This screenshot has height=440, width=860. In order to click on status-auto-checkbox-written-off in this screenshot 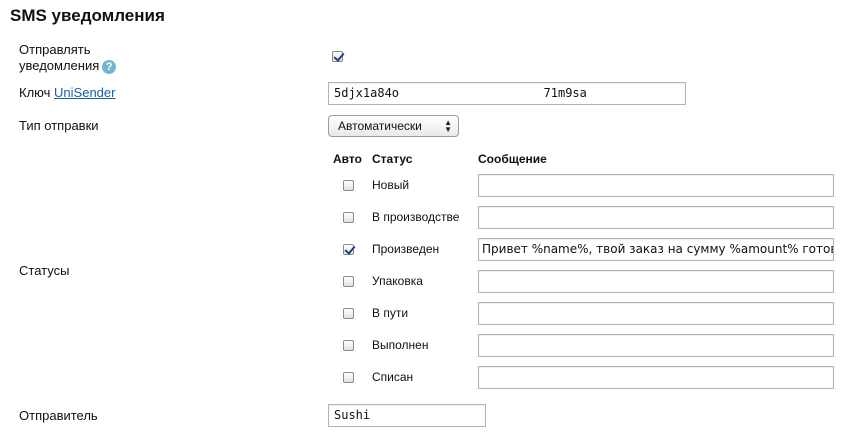, I will do `click(348, 377)`.